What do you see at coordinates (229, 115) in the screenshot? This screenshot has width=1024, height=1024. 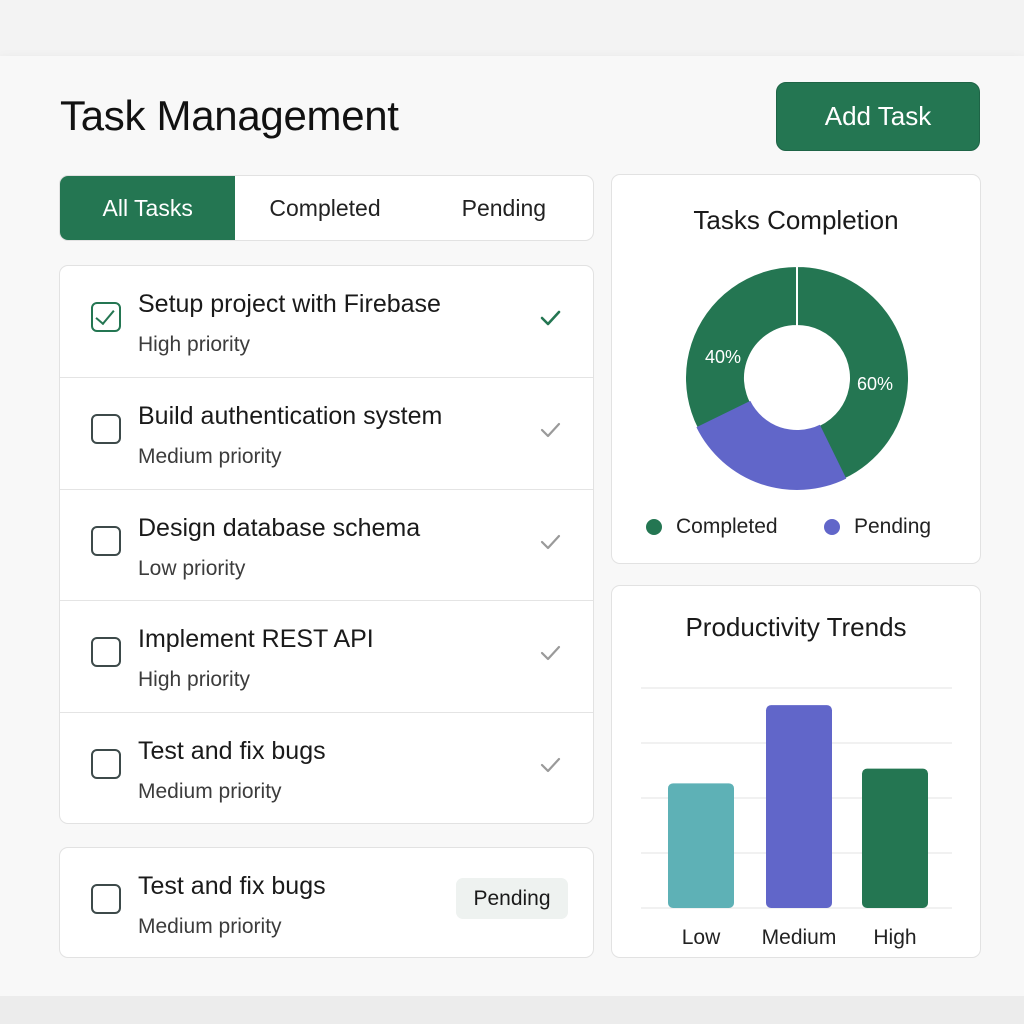 I see `page-title: Task Management` at bounding box center [229, 115].